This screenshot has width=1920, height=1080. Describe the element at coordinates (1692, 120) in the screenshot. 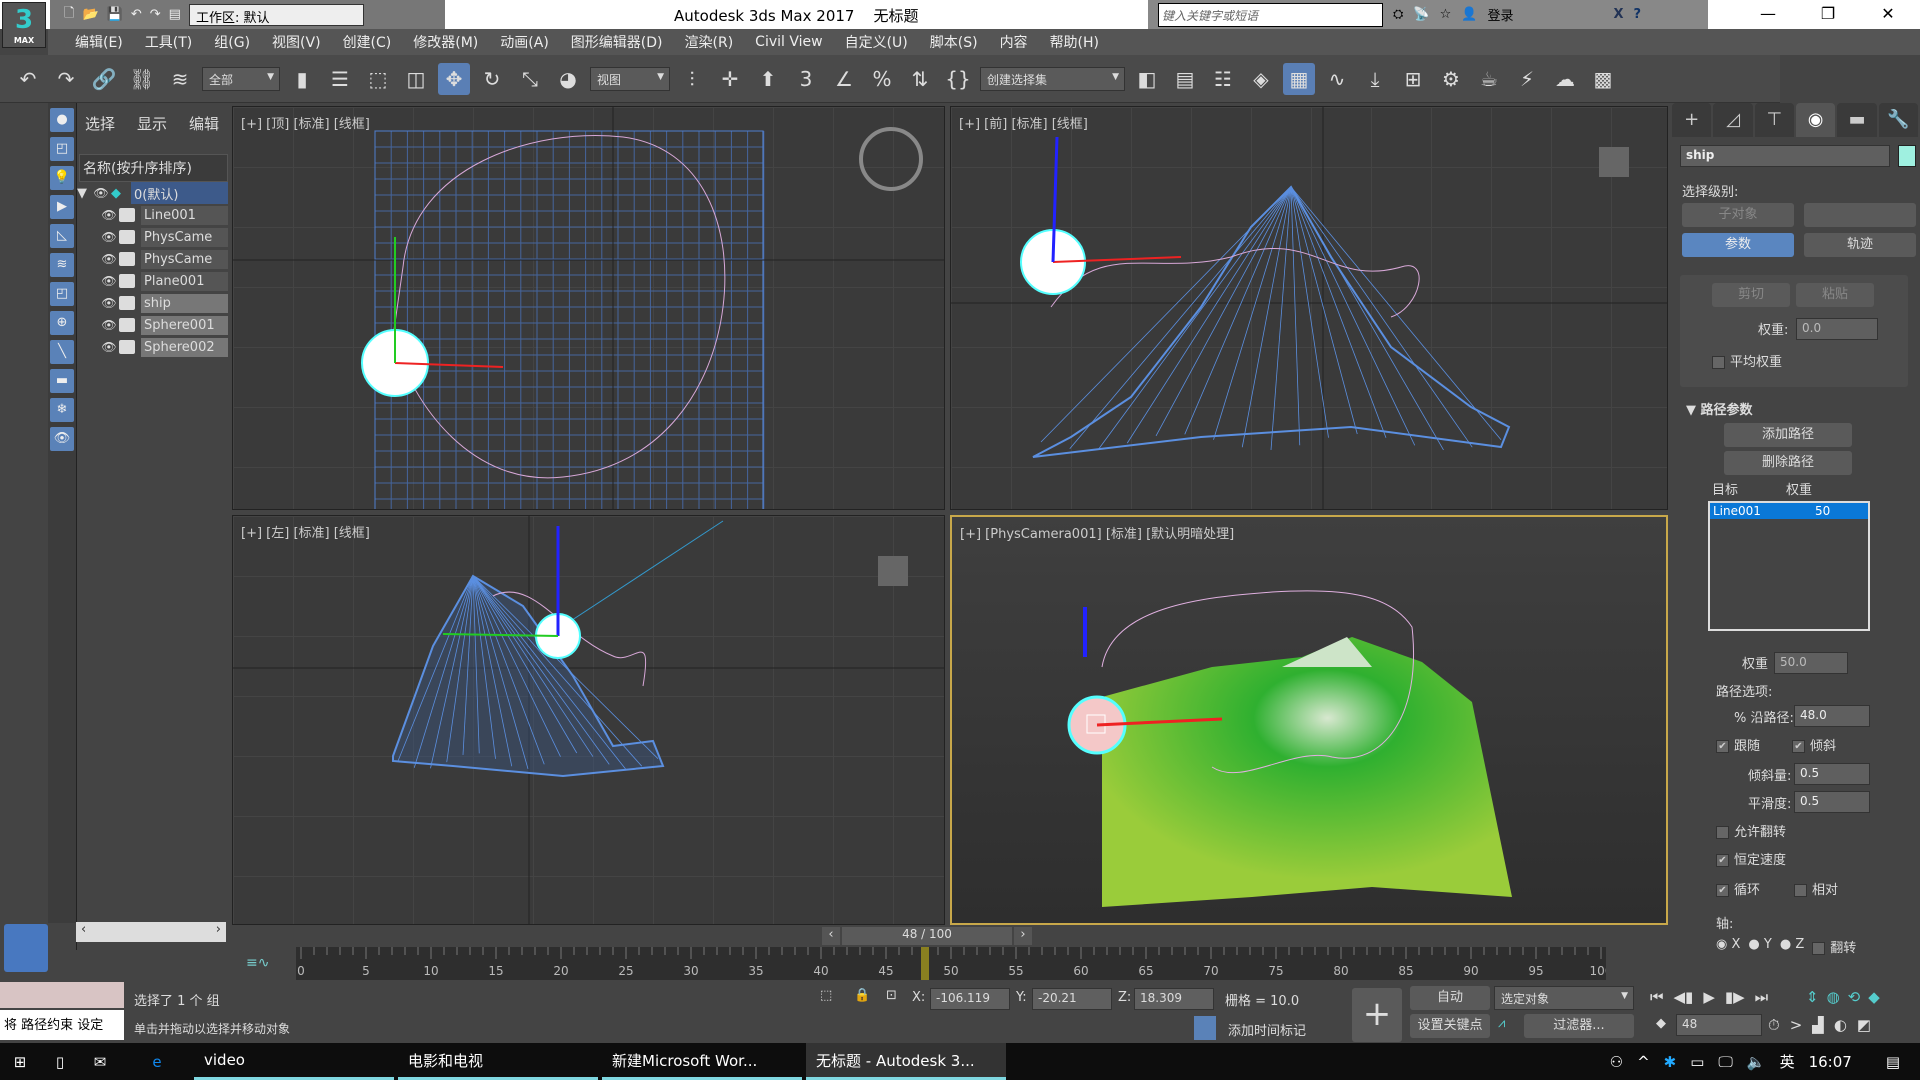

I see `create-tab-icon: +` at that location.